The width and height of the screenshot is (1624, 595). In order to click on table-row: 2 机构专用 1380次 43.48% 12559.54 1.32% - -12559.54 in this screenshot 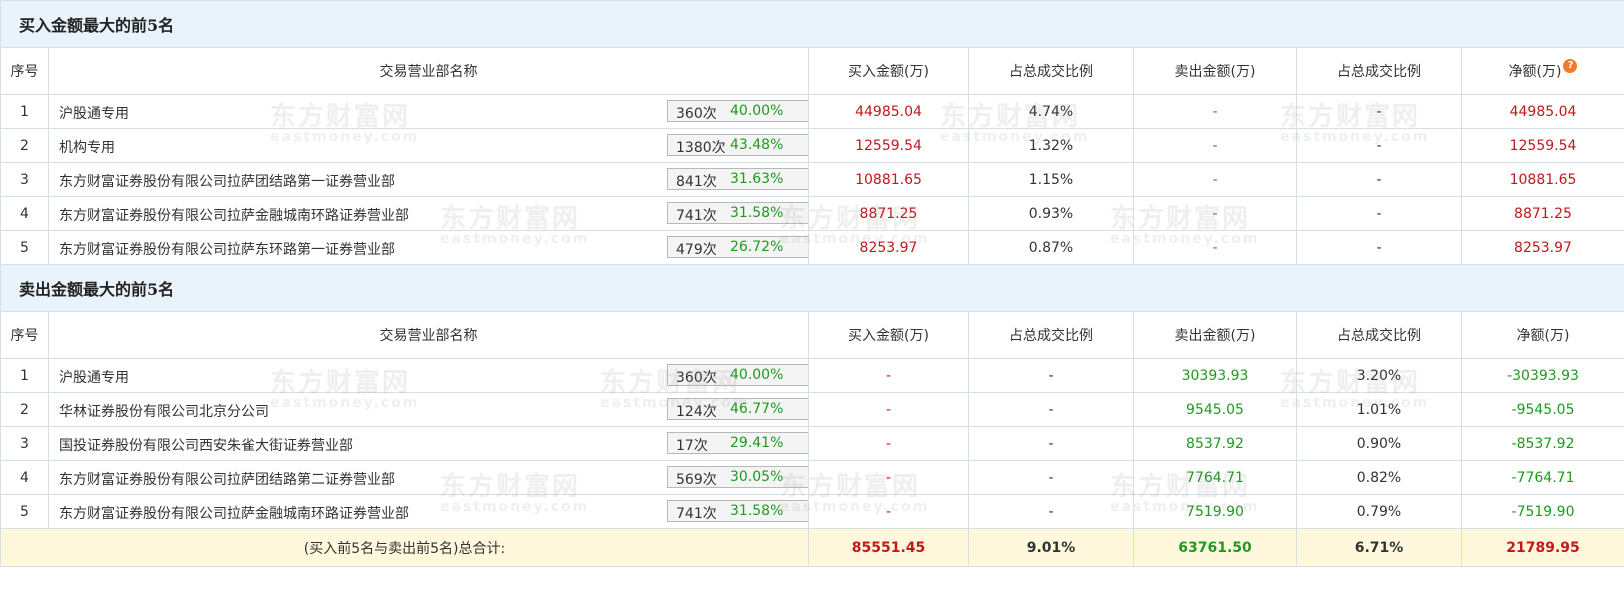, I will do `click(812, 145)`.